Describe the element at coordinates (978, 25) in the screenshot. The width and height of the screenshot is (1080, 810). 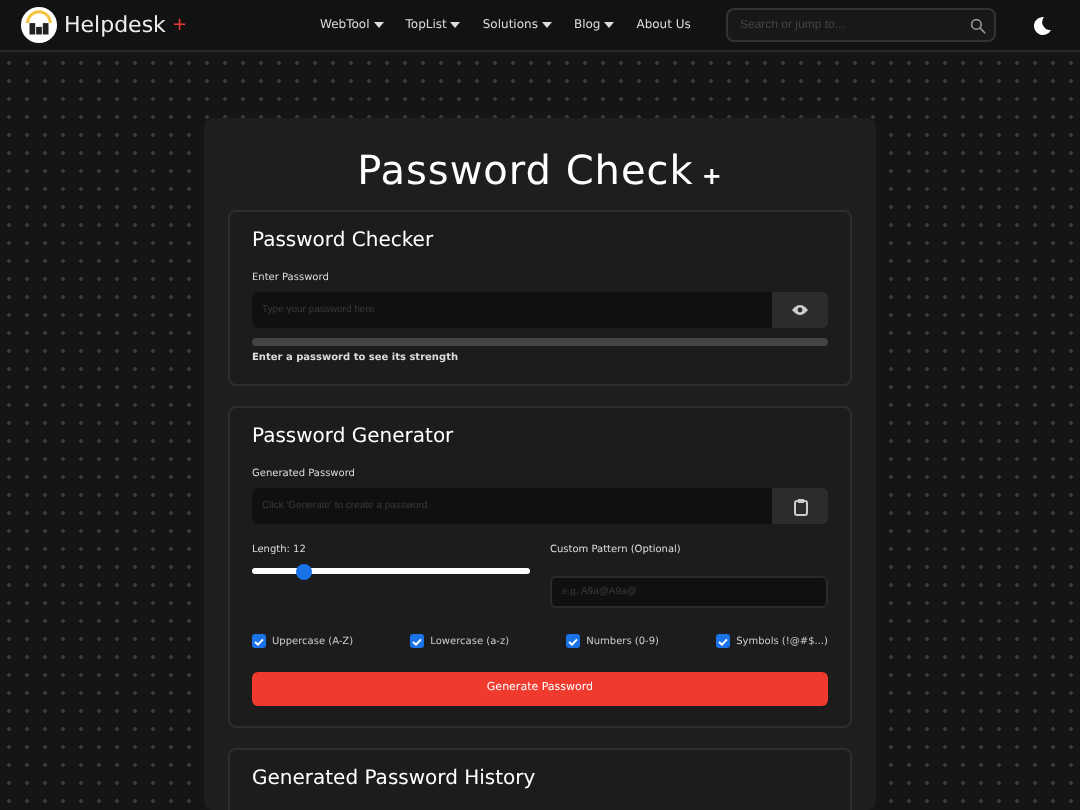
I see `search-icon` at that location.